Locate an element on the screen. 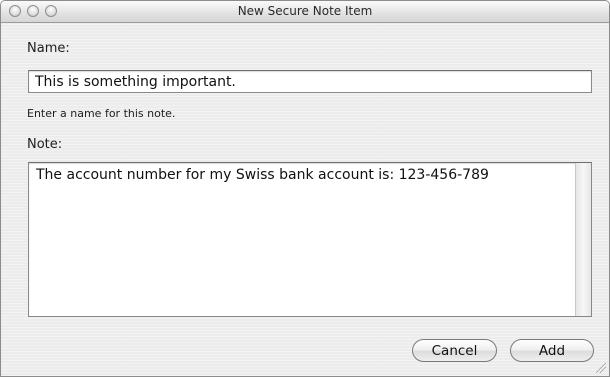 This screenshot has height=377, width=610. resize-grip-icon is located at coordinates (601, 368).